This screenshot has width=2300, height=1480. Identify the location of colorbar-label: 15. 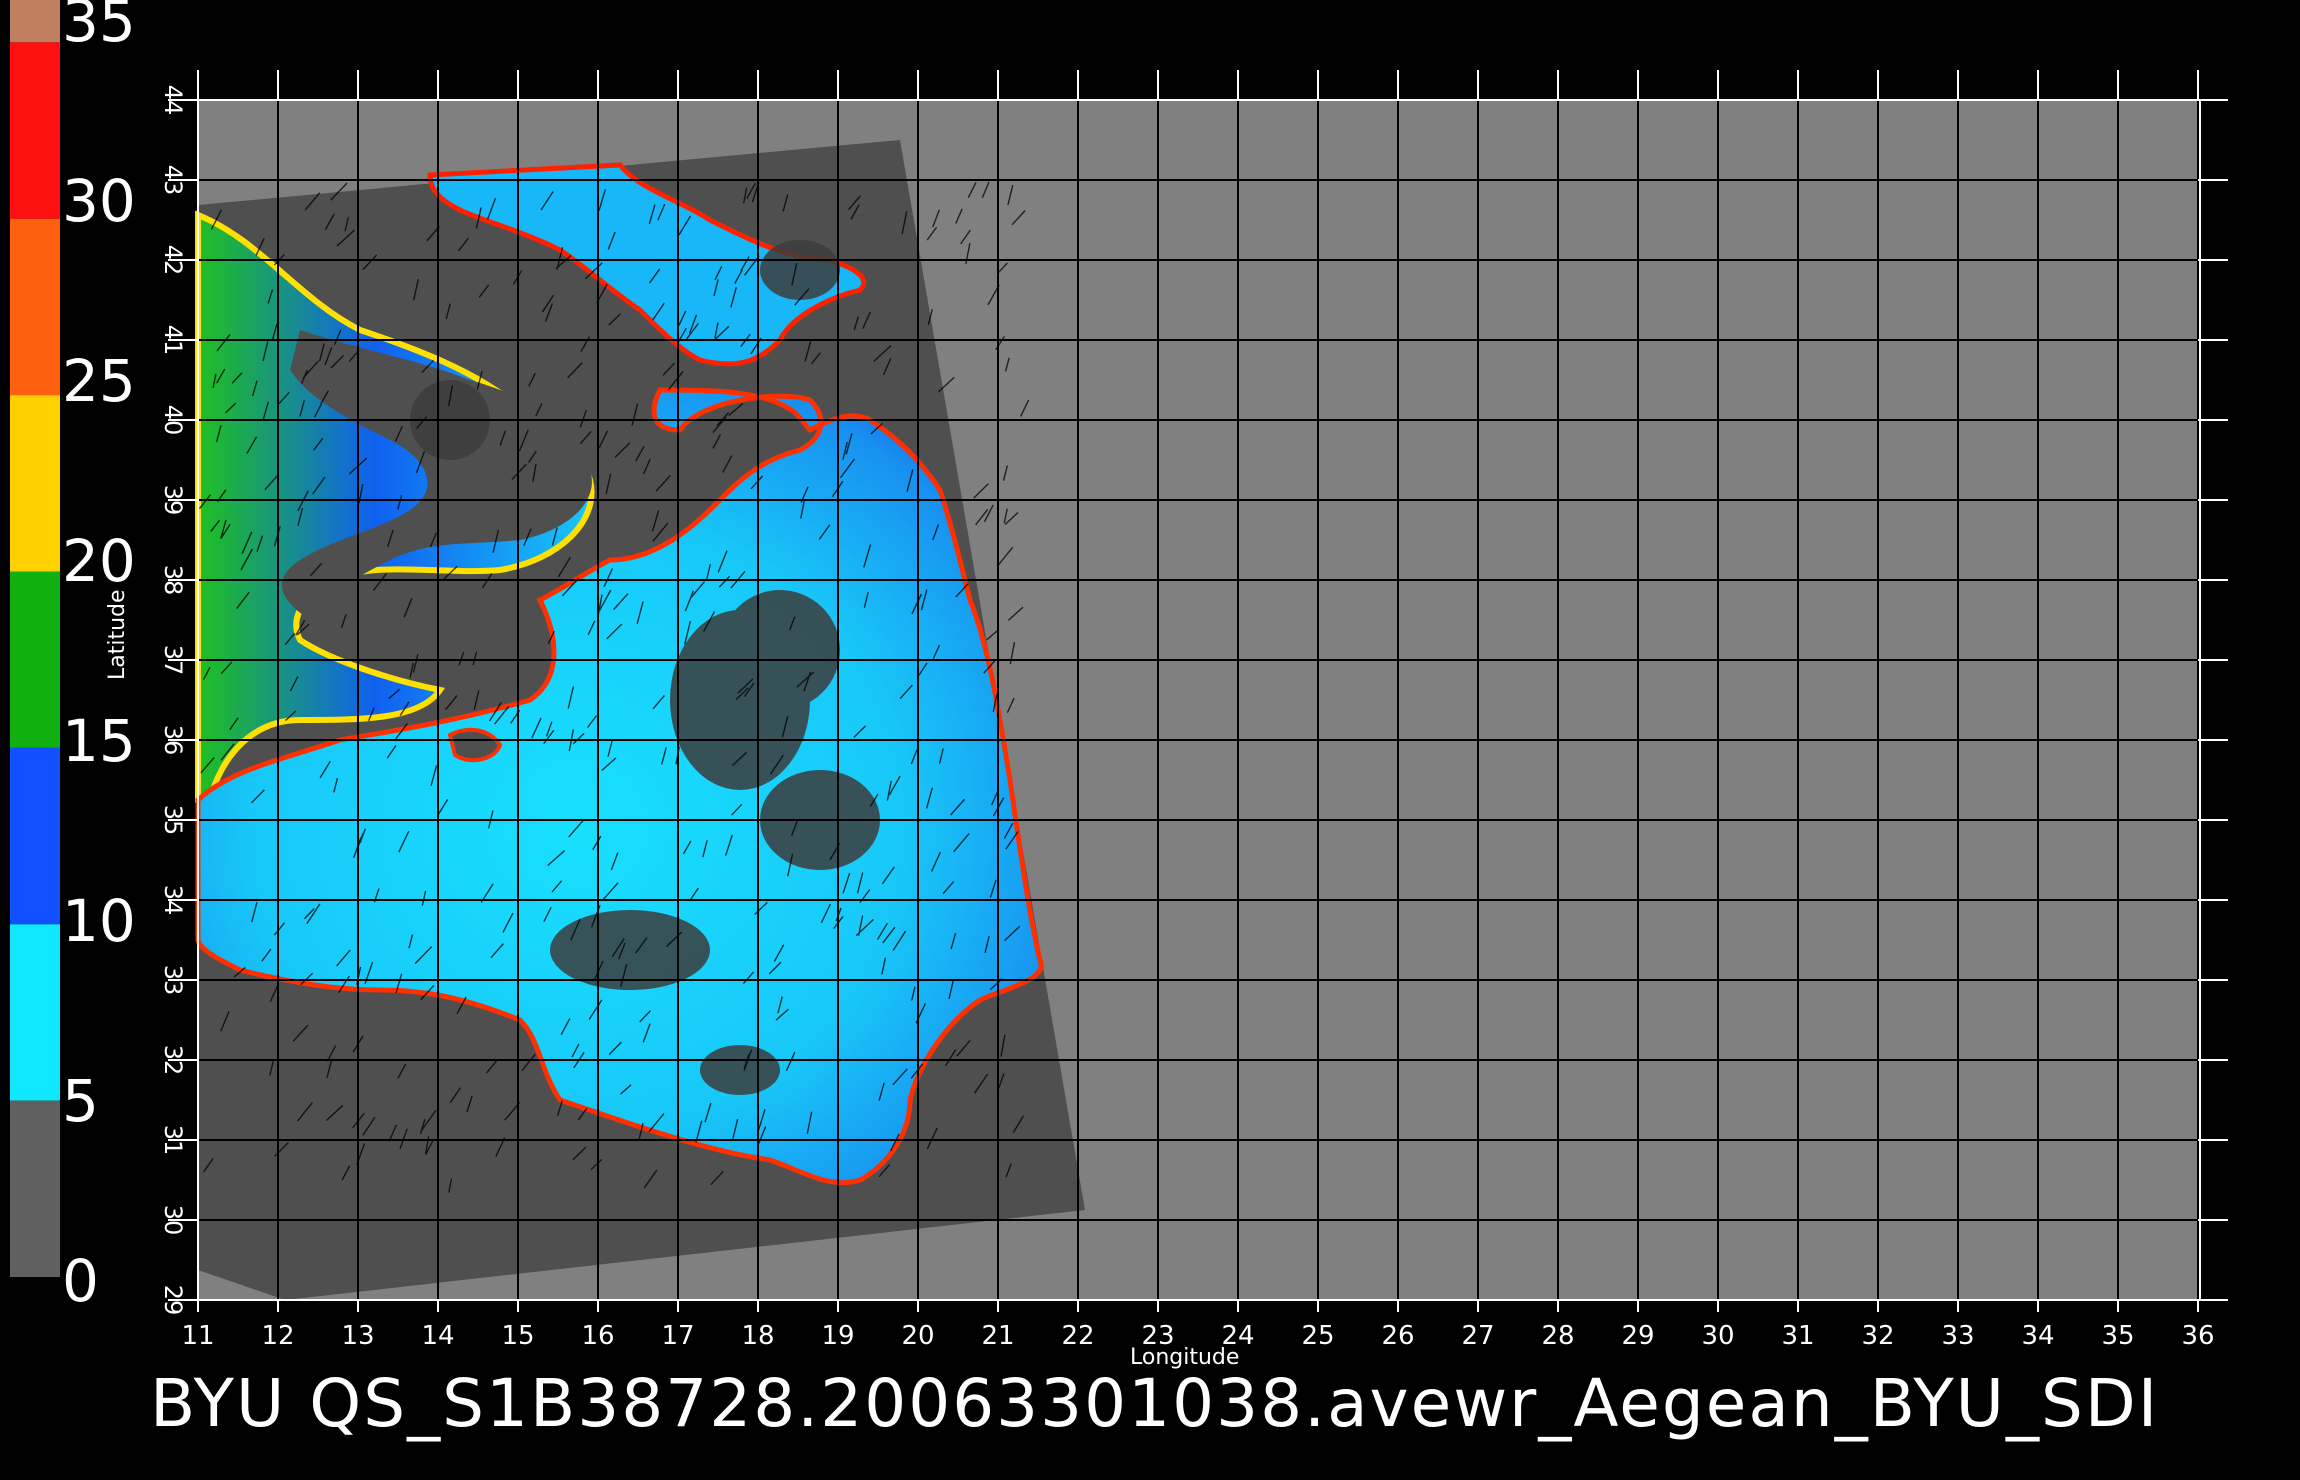
(99, 741).